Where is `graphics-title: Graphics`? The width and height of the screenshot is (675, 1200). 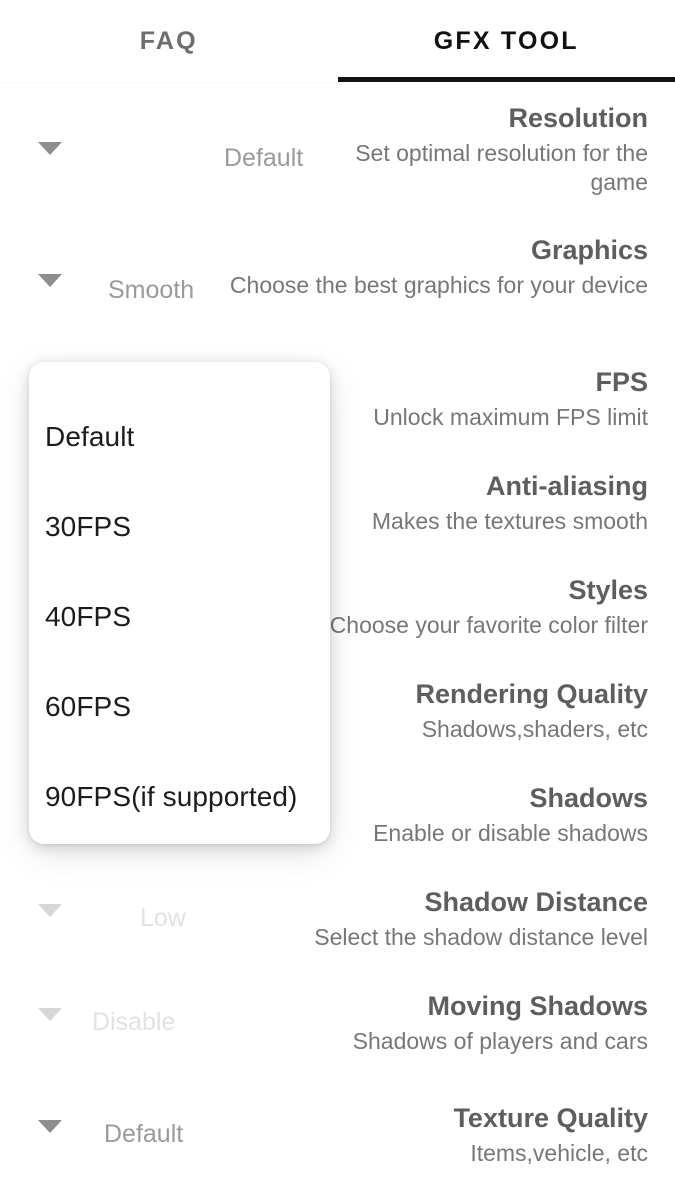 graphics-title: Graphics is located at coordinates (589, 250).